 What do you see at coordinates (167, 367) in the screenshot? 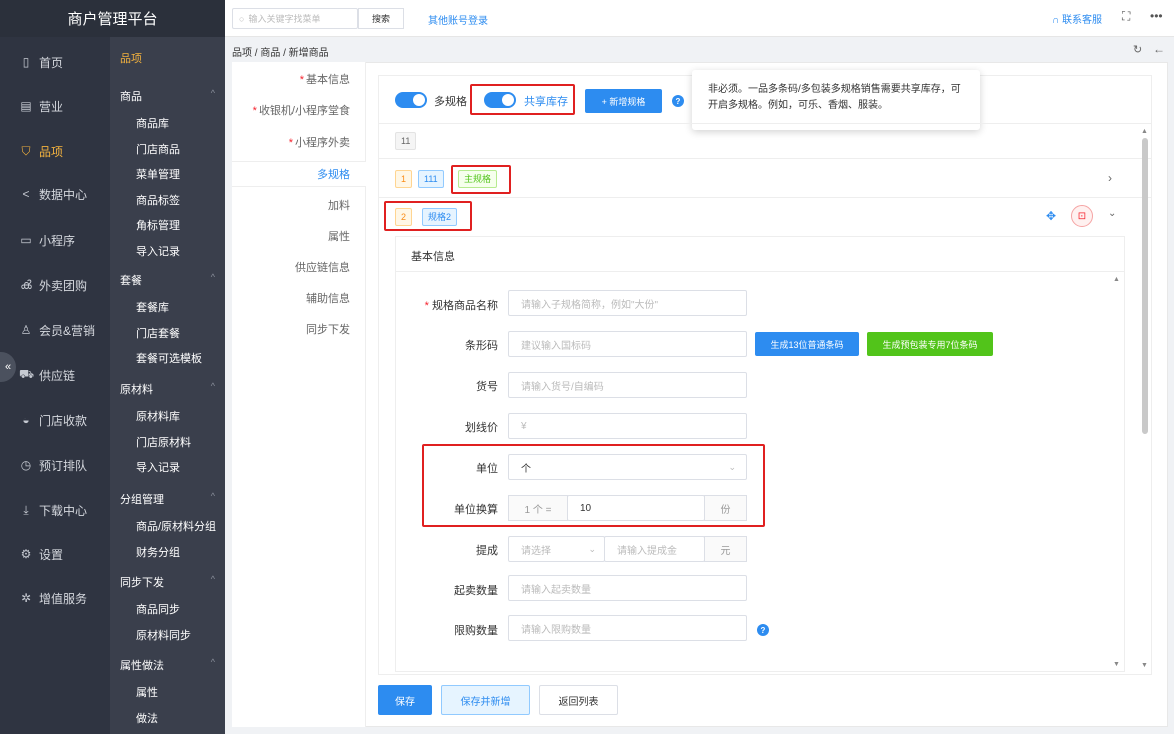
I see `secondary-sidebar` at bounding box center [167, 367].